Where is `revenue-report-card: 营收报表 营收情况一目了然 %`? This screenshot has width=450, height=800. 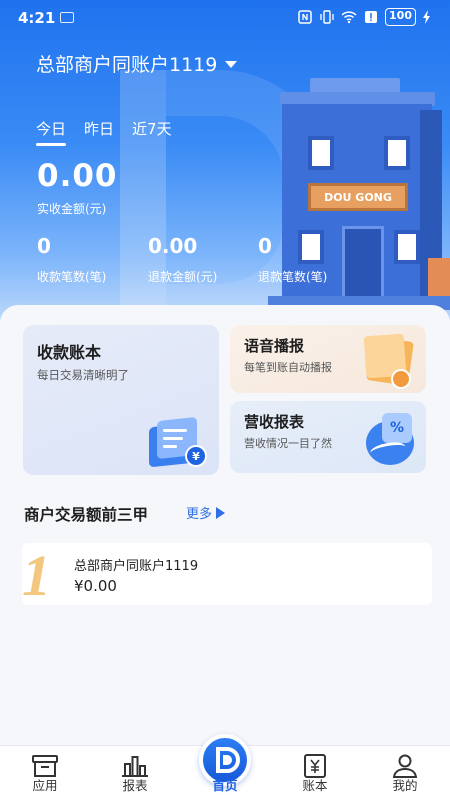
revenue-report-card: 营收报表 营收情况一目了然 % is located at coordinates (328, 437).